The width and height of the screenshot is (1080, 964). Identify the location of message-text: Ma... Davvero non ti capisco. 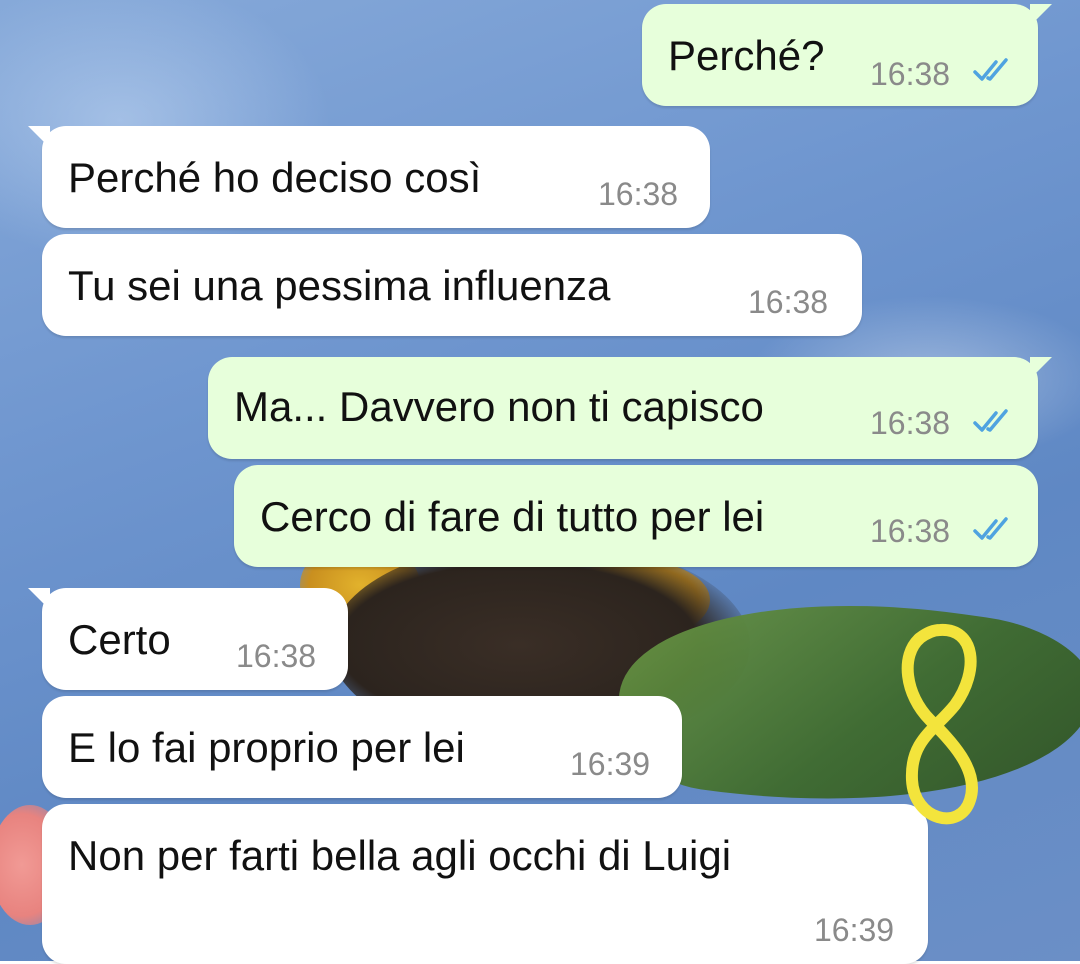
(499, 406).